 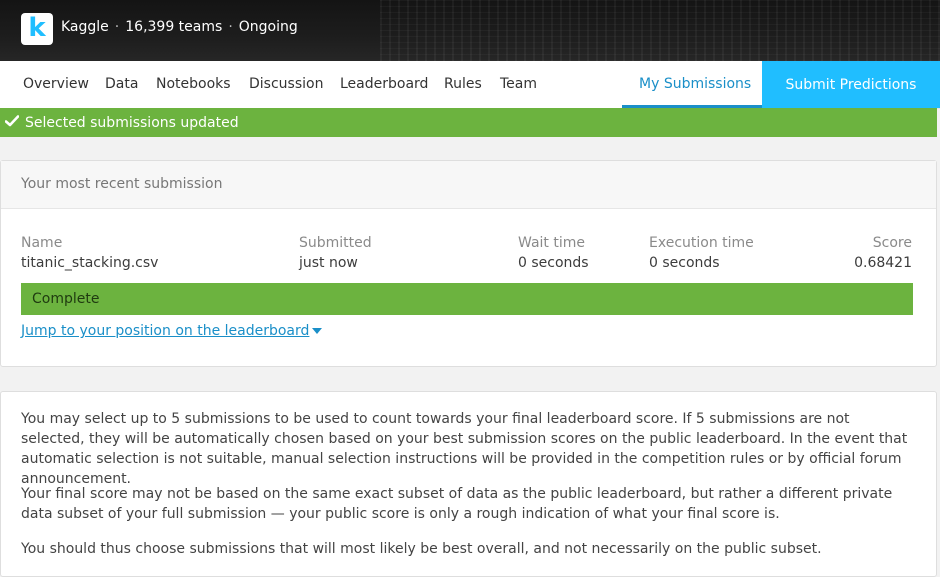 What do you see at coordinates (468, 185) in the screenshot?
I see `recent-submission-title: Your most recent submission` at bounding box center [468, 185].